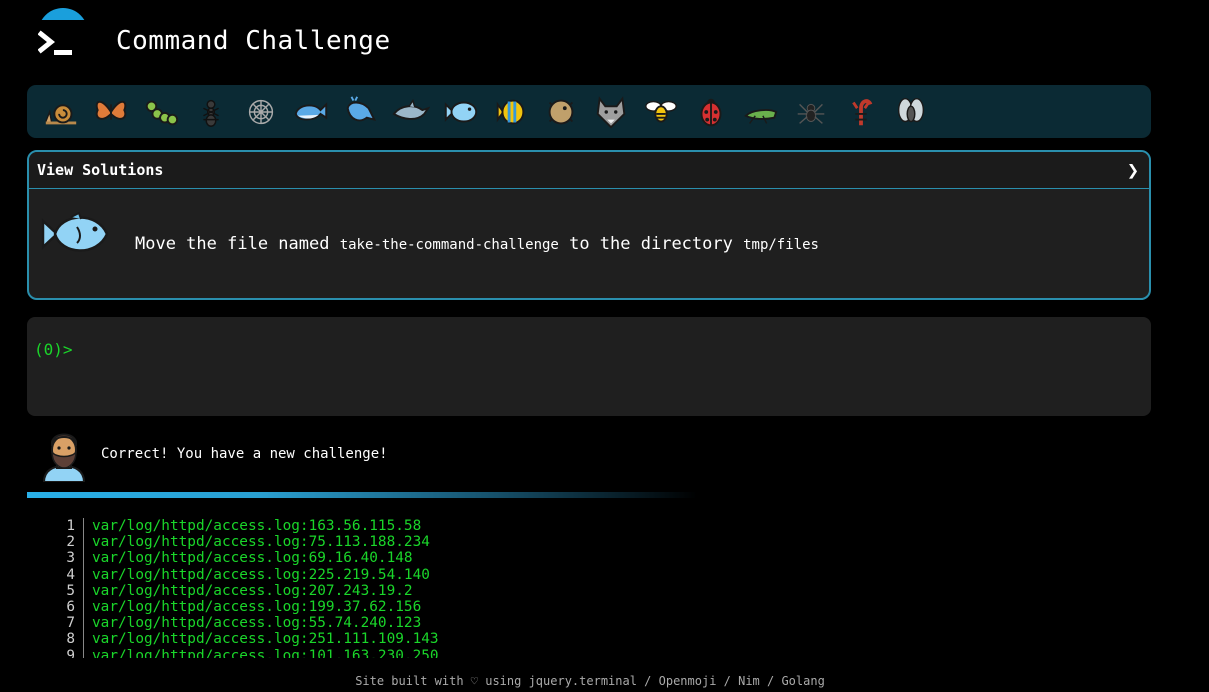 The height and width of the screenshot is (692, 1209). Describe the element at coordinates (711, 112) in the screenshot. I see `ladybug-icon` at that location.